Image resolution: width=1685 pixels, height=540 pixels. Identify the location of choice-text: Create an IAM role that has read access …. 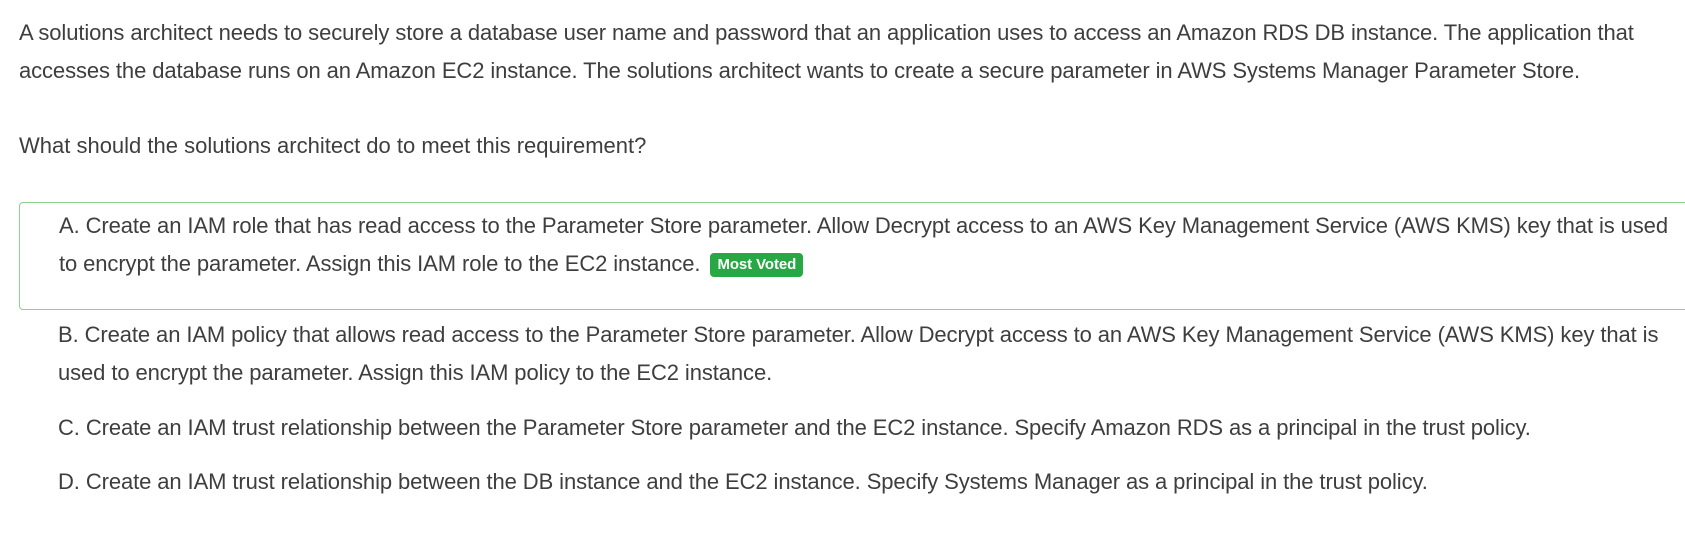
(863, 244).